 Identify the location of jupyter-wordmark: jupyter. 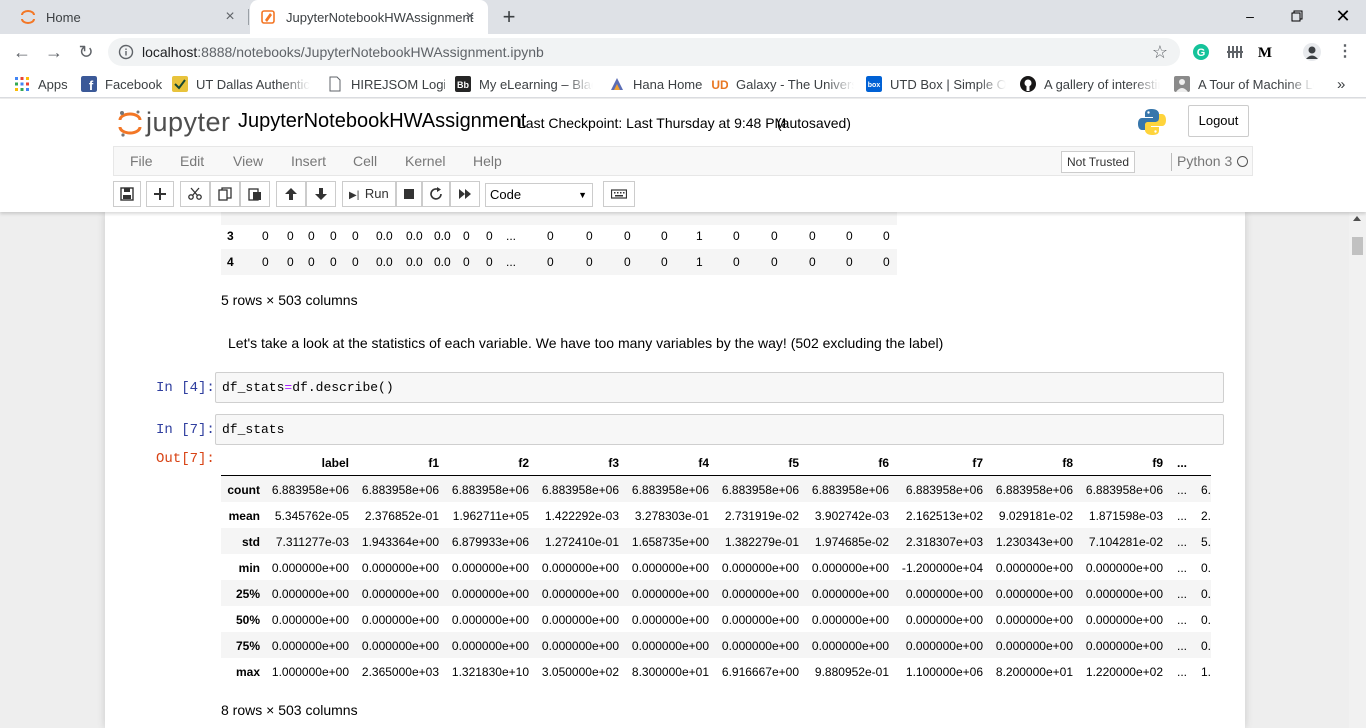
(188, 122).